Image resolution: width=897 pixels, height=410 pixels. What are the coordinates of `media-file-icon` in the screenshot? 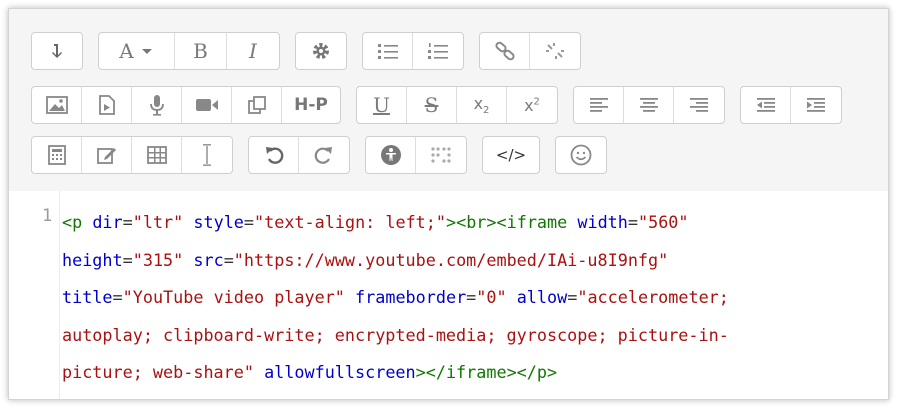 It's located at (106, 105).